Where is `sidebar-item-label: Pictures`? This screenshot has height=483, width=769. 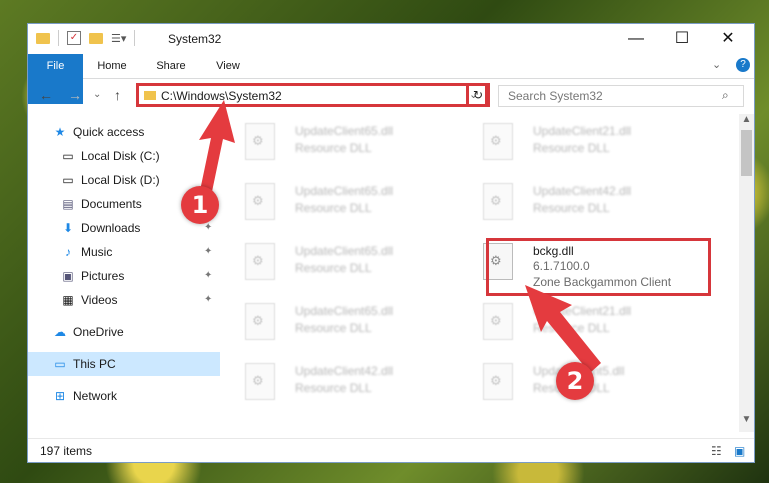 sidebar-item-label: Pictures is located at coordinates (103, 276).